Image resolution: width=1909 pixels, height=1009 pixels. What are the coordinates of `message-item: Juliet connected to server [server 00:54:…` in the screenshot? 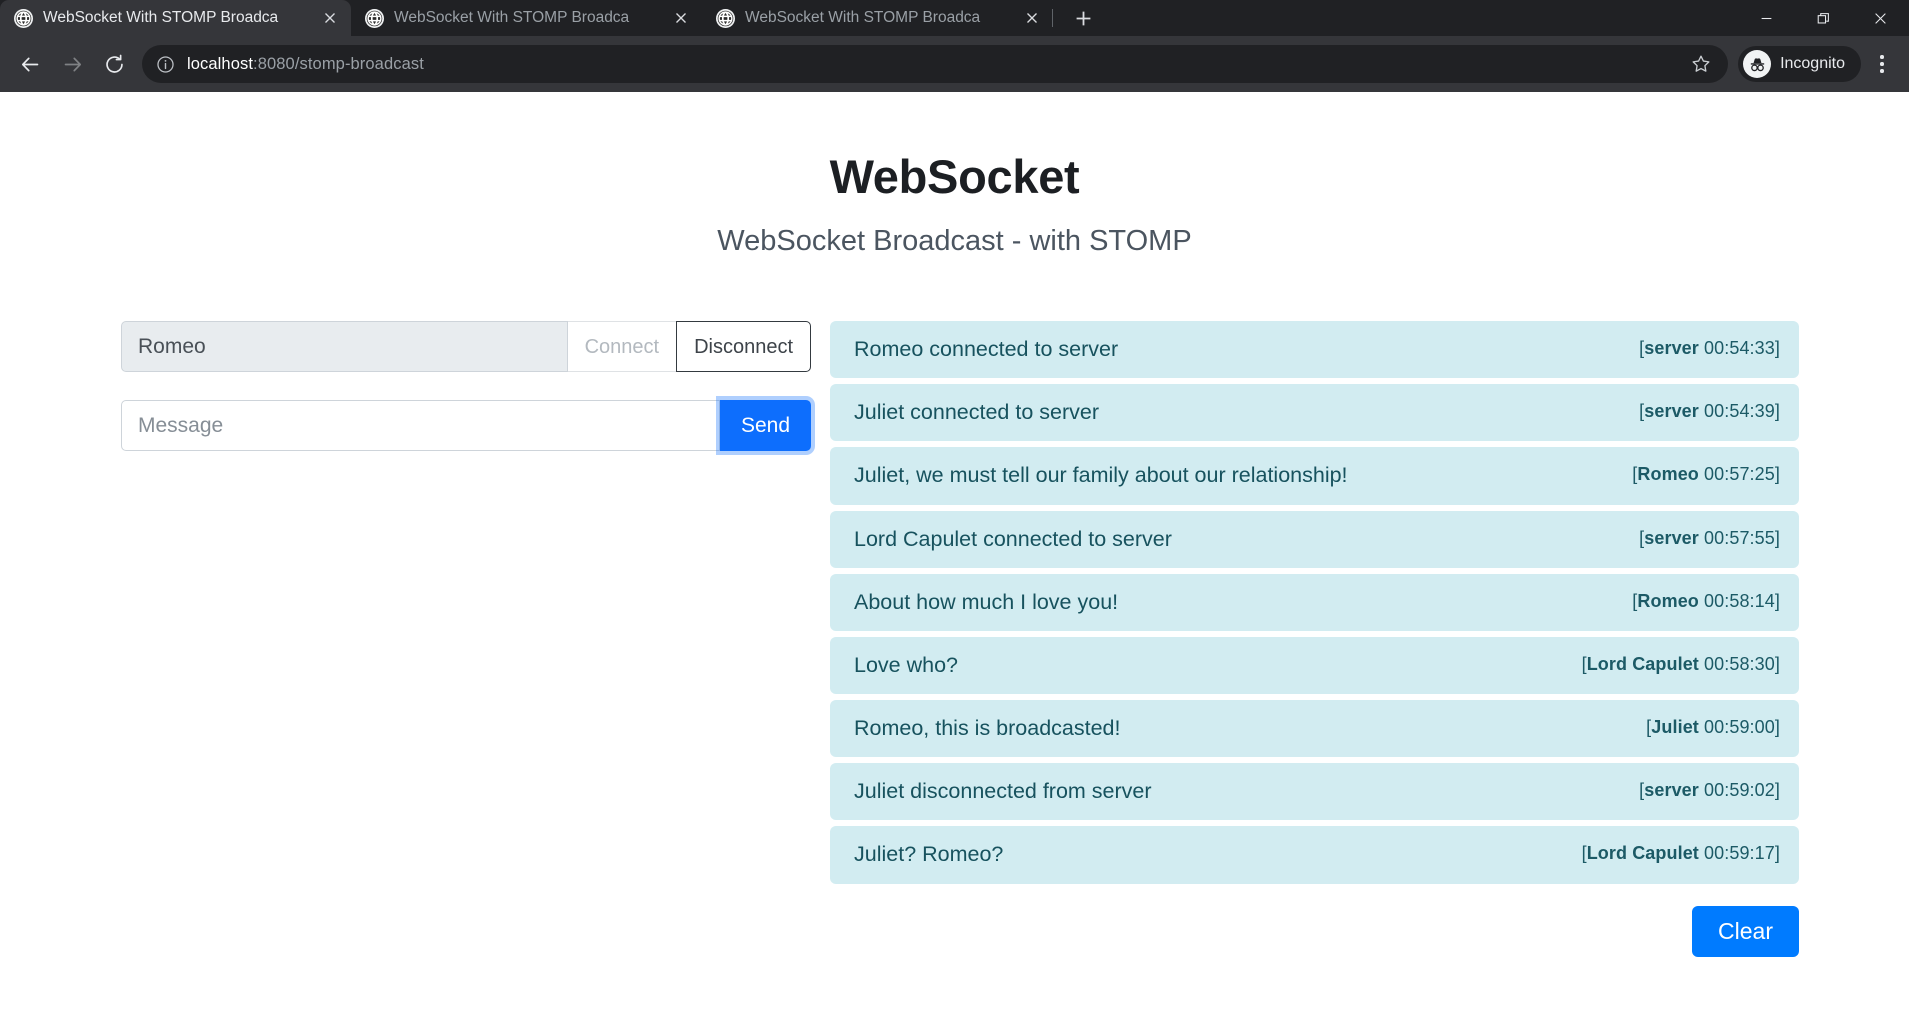 It's located at (1314, 413).